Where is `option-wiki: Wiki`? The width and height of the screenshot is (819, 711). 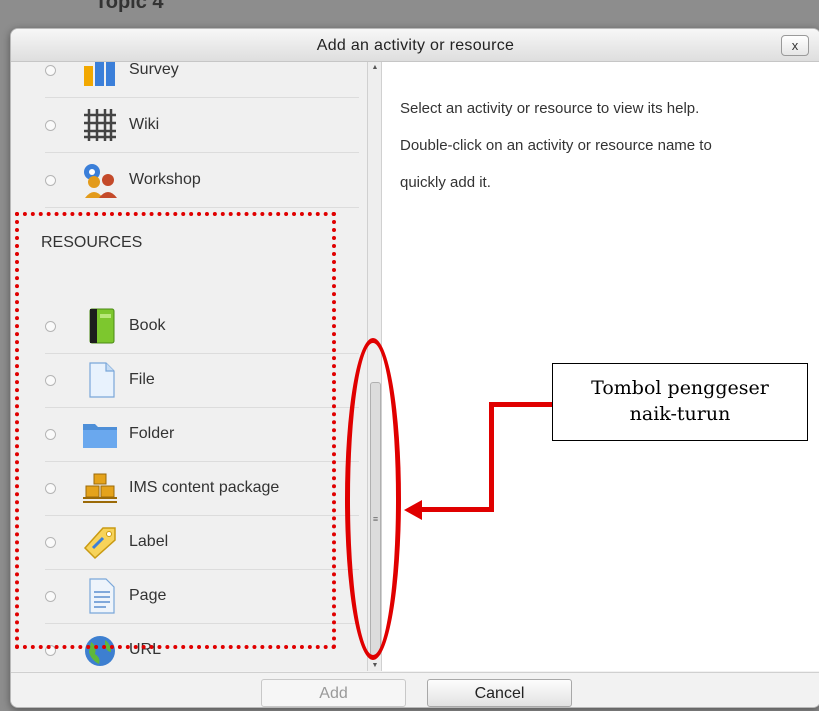 option-wiki: Wiki is located at coordinates (202, 125).